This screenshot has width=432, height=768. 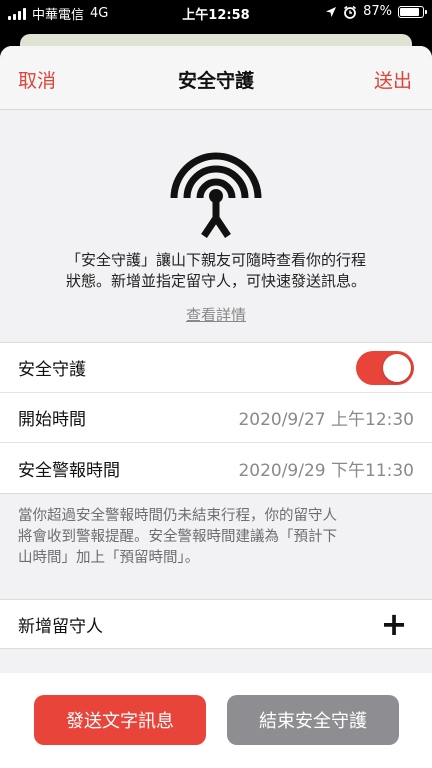 I want to click on start-time-row: 開始時間 2020/9/27 上午12:30, so click(x=216, y=418).